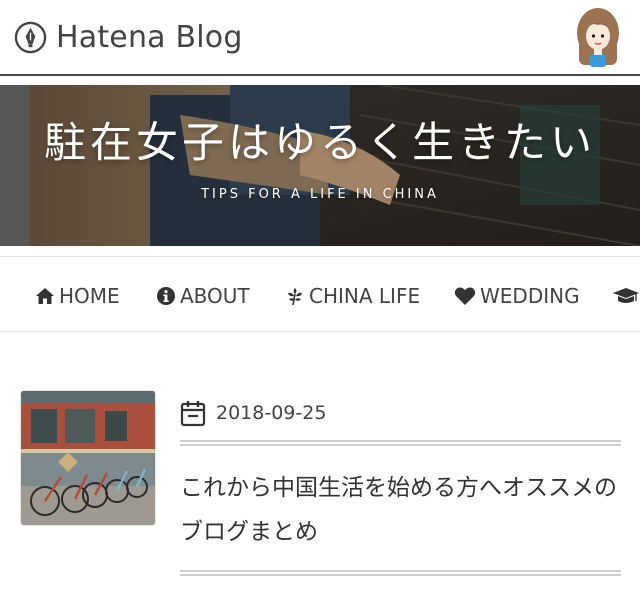 The height and width of the screenshot is (609, 640). I want to click on leaf-icon, so click(295, 297).